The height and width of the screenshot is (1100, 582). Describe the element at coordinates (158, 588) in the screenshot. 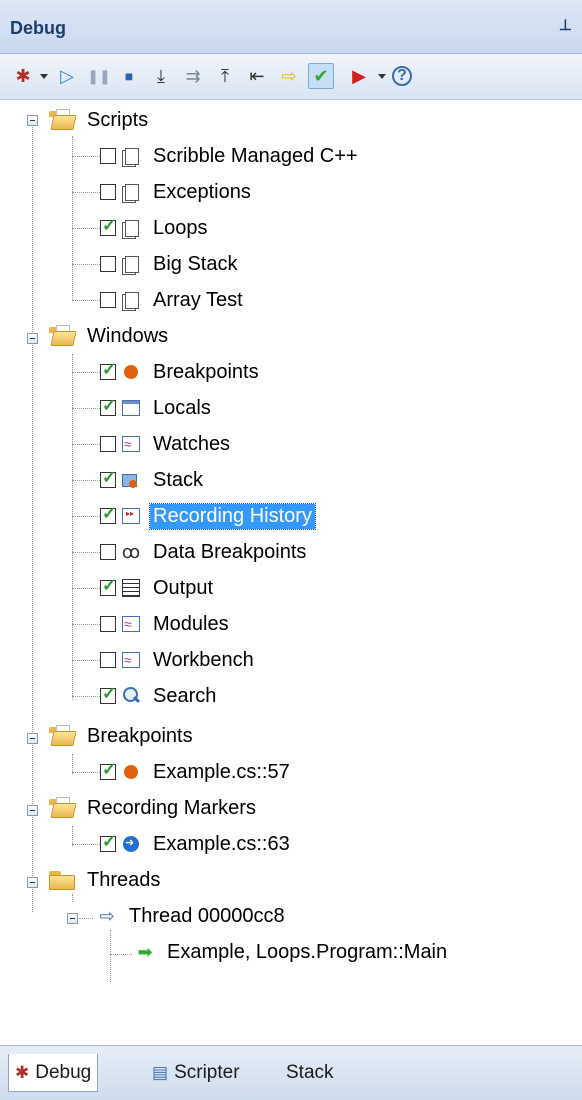

I see `window-item-output: Output` at that location.